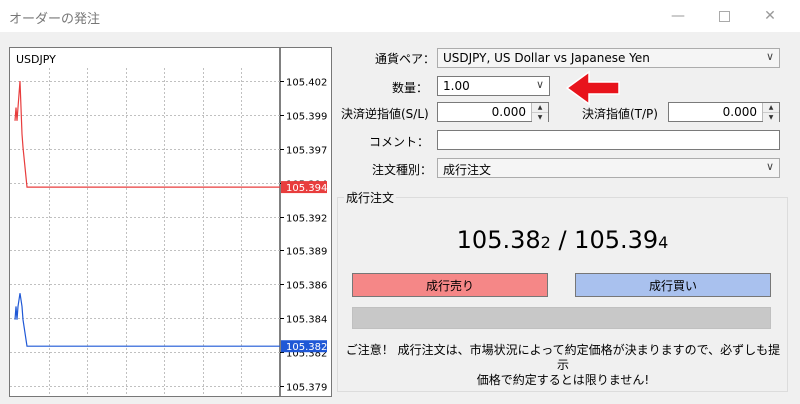  Describe the element at coordinates (508, 112) in the screenshot. I see `sl-value: 0.000` at that location.